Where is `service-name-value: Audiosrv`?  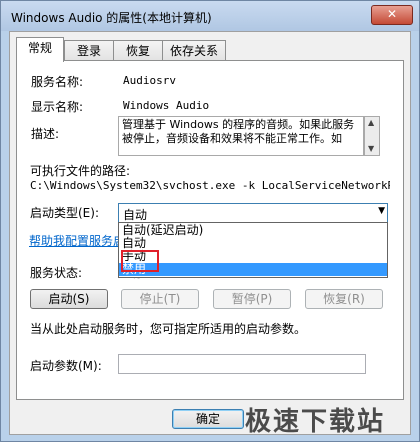 service-name-value: Audiosrv is located at coordinates (149, 80).